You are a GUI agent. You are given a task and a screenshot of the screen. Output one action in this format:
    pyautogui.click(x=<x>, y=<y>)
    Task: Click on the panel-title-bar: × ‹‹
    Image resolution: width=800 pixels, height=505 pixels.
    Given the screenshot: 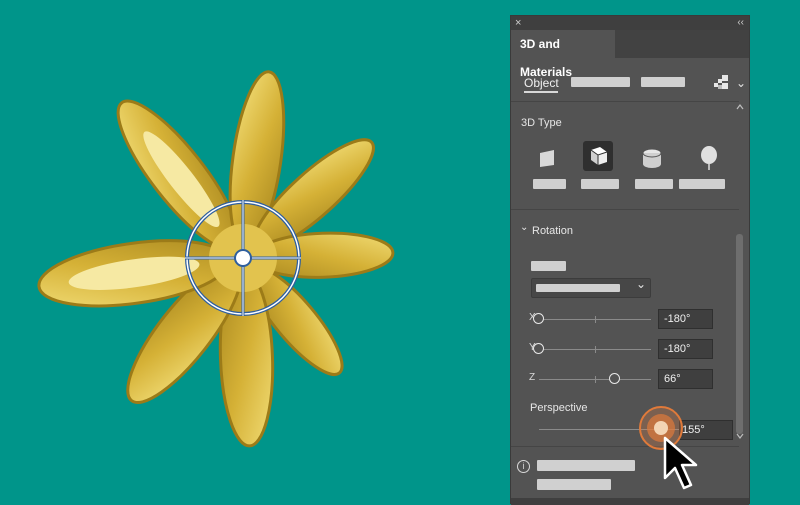 What is the action you would take?
    pyautogui.click(x=630, y=23)
    